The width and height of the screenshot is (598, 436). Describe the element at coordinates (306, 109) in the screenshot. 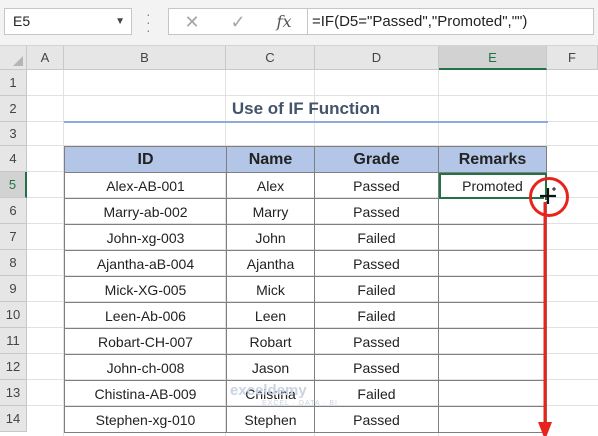

I see `sheet-title: Use of IF Function` at that location.